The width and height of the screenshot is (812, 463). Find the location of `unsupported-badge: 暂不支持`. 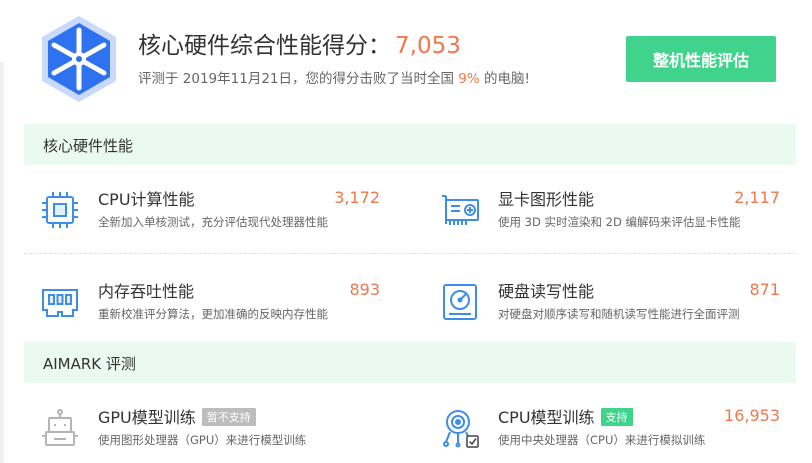

unsupported-badge: 暂不支持 is located at coordinates (228, 417).